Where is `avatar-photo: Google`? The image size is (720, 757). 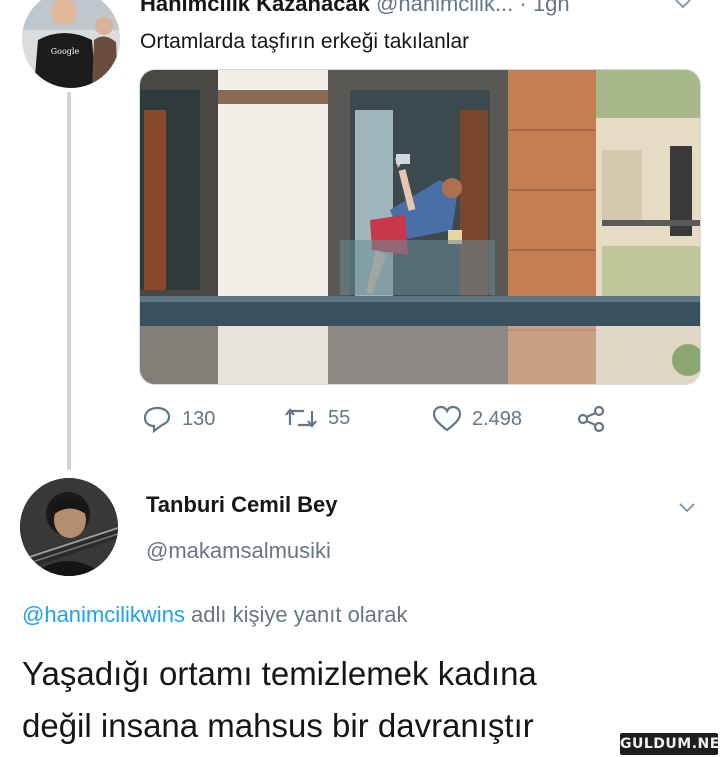
avatar-photo: Google is located at coordinates (71, 44).